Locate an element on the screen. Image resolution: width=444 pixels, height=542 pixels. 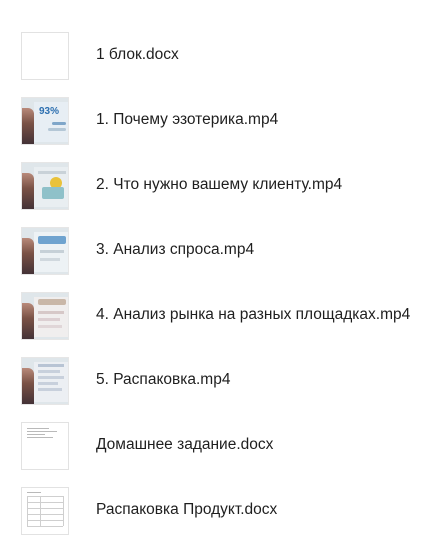
file-name: Распаковка Продукт.docx is located at coordinates (187, 509).